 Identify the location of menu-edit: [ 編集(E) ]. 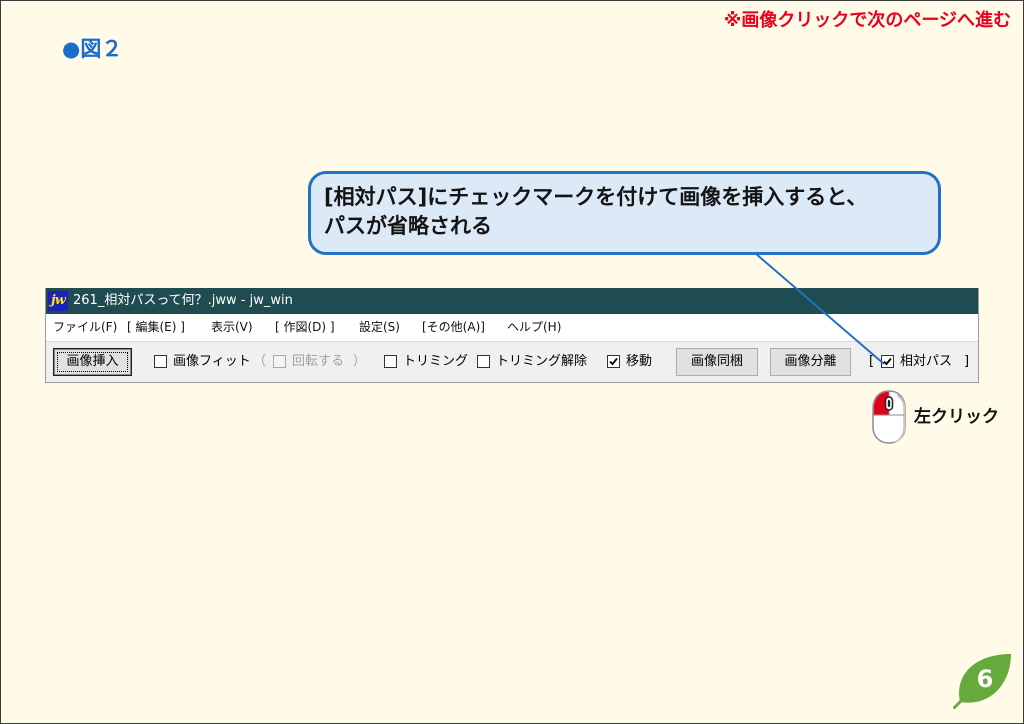
(156, 327).